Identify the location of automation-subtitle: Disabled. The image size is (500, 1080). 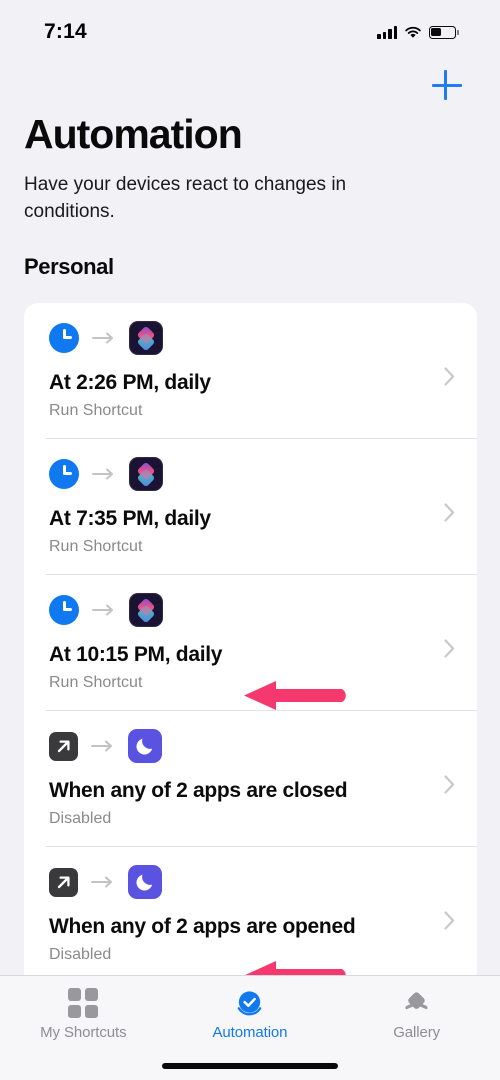
(80, 818).